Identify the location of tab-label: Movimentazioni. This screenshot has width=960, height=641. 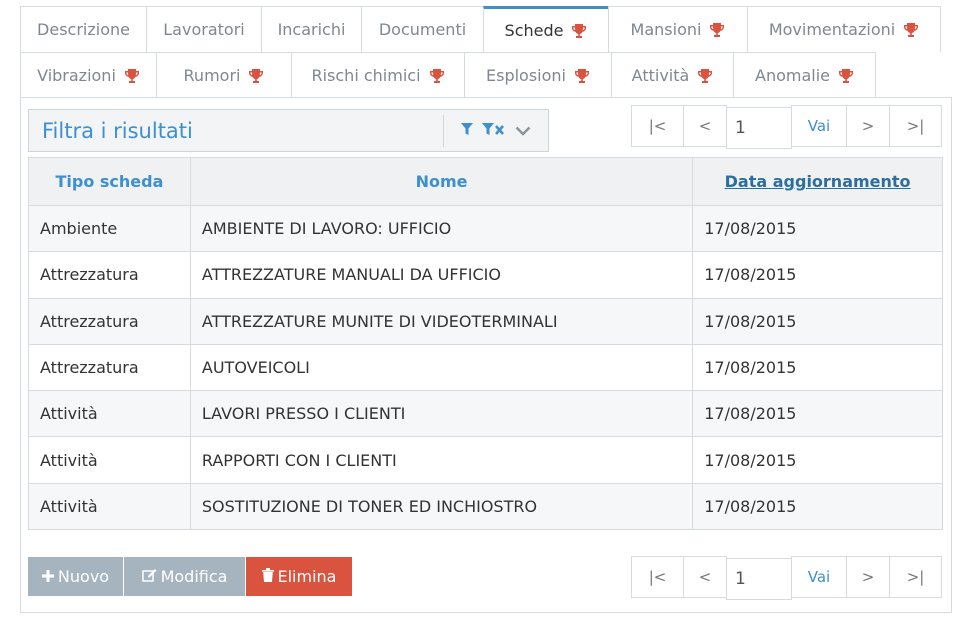
(832, 29).